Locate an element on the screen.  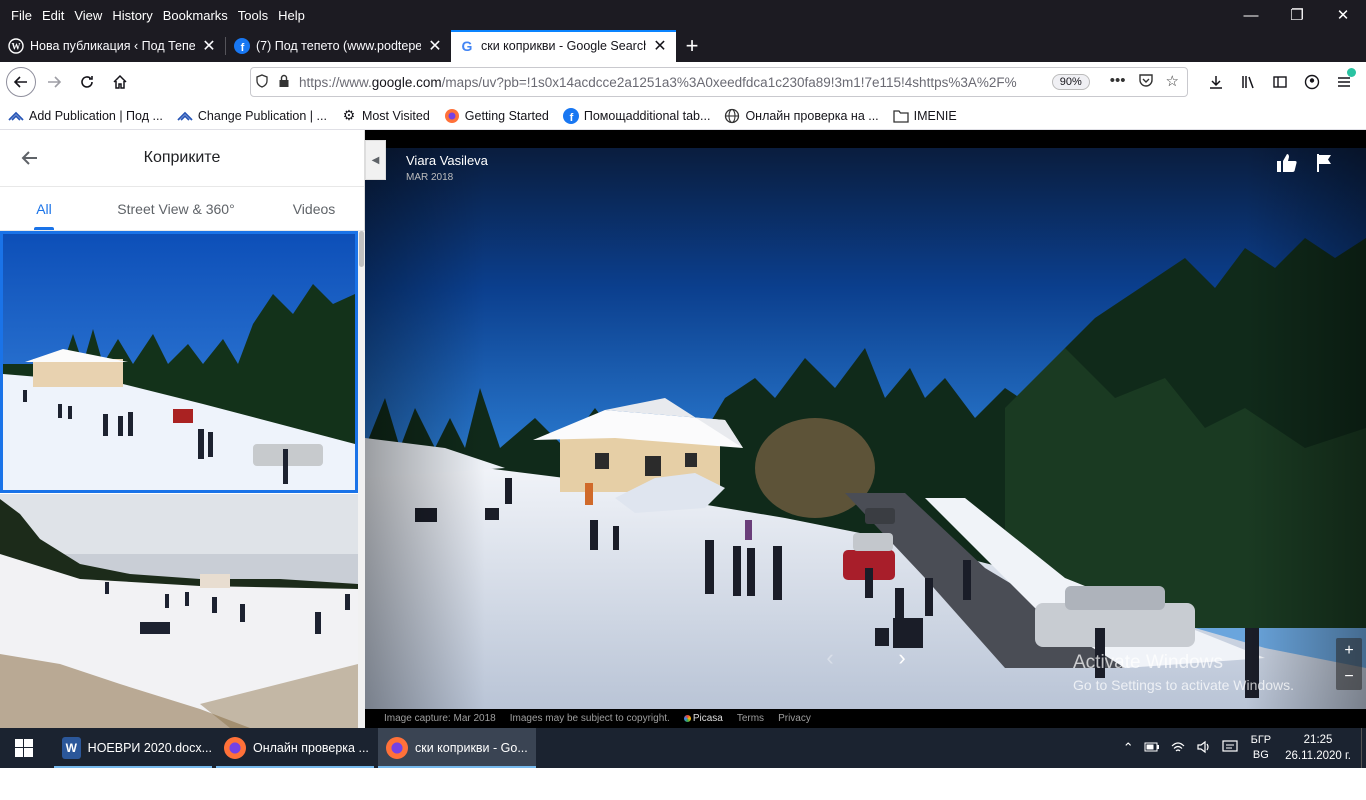
keyboard-layout: BG is located at coordinates (1260, 755).